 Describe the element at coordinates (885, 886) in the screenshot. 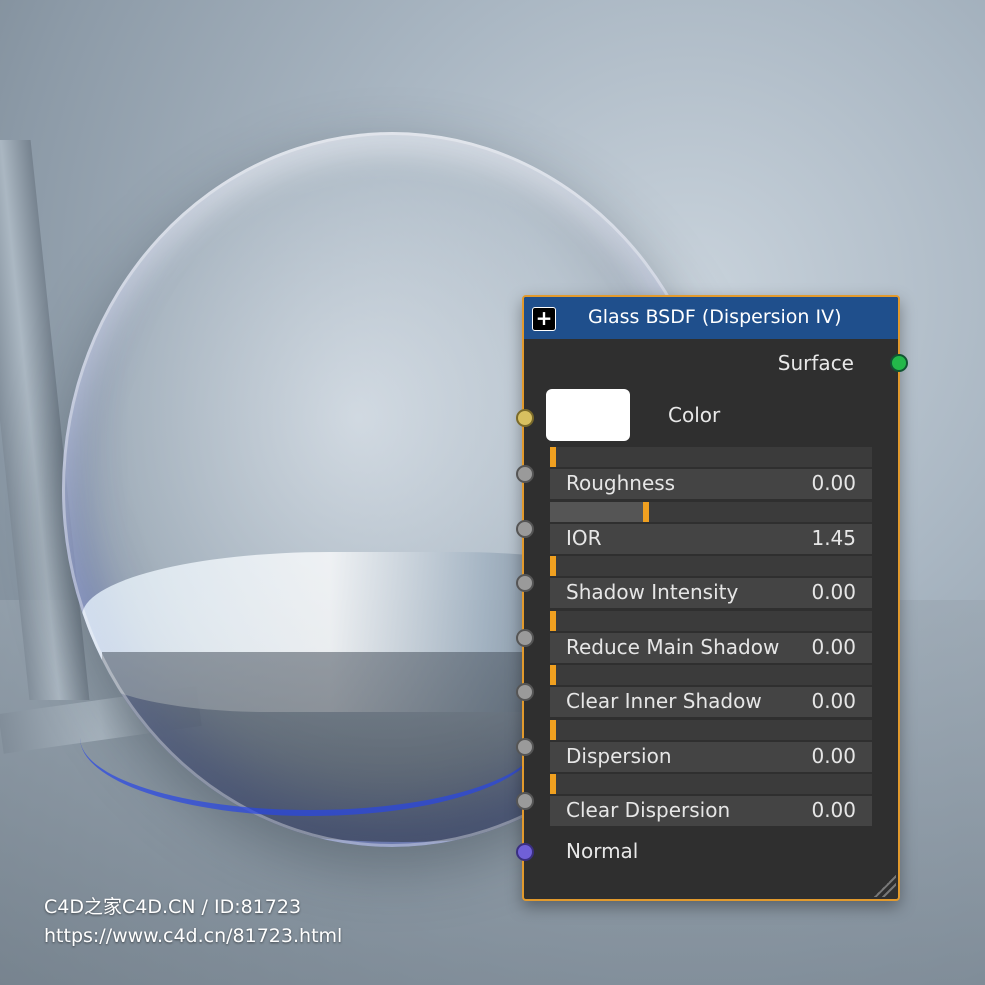

I see `resize-grip-icon` at that location.